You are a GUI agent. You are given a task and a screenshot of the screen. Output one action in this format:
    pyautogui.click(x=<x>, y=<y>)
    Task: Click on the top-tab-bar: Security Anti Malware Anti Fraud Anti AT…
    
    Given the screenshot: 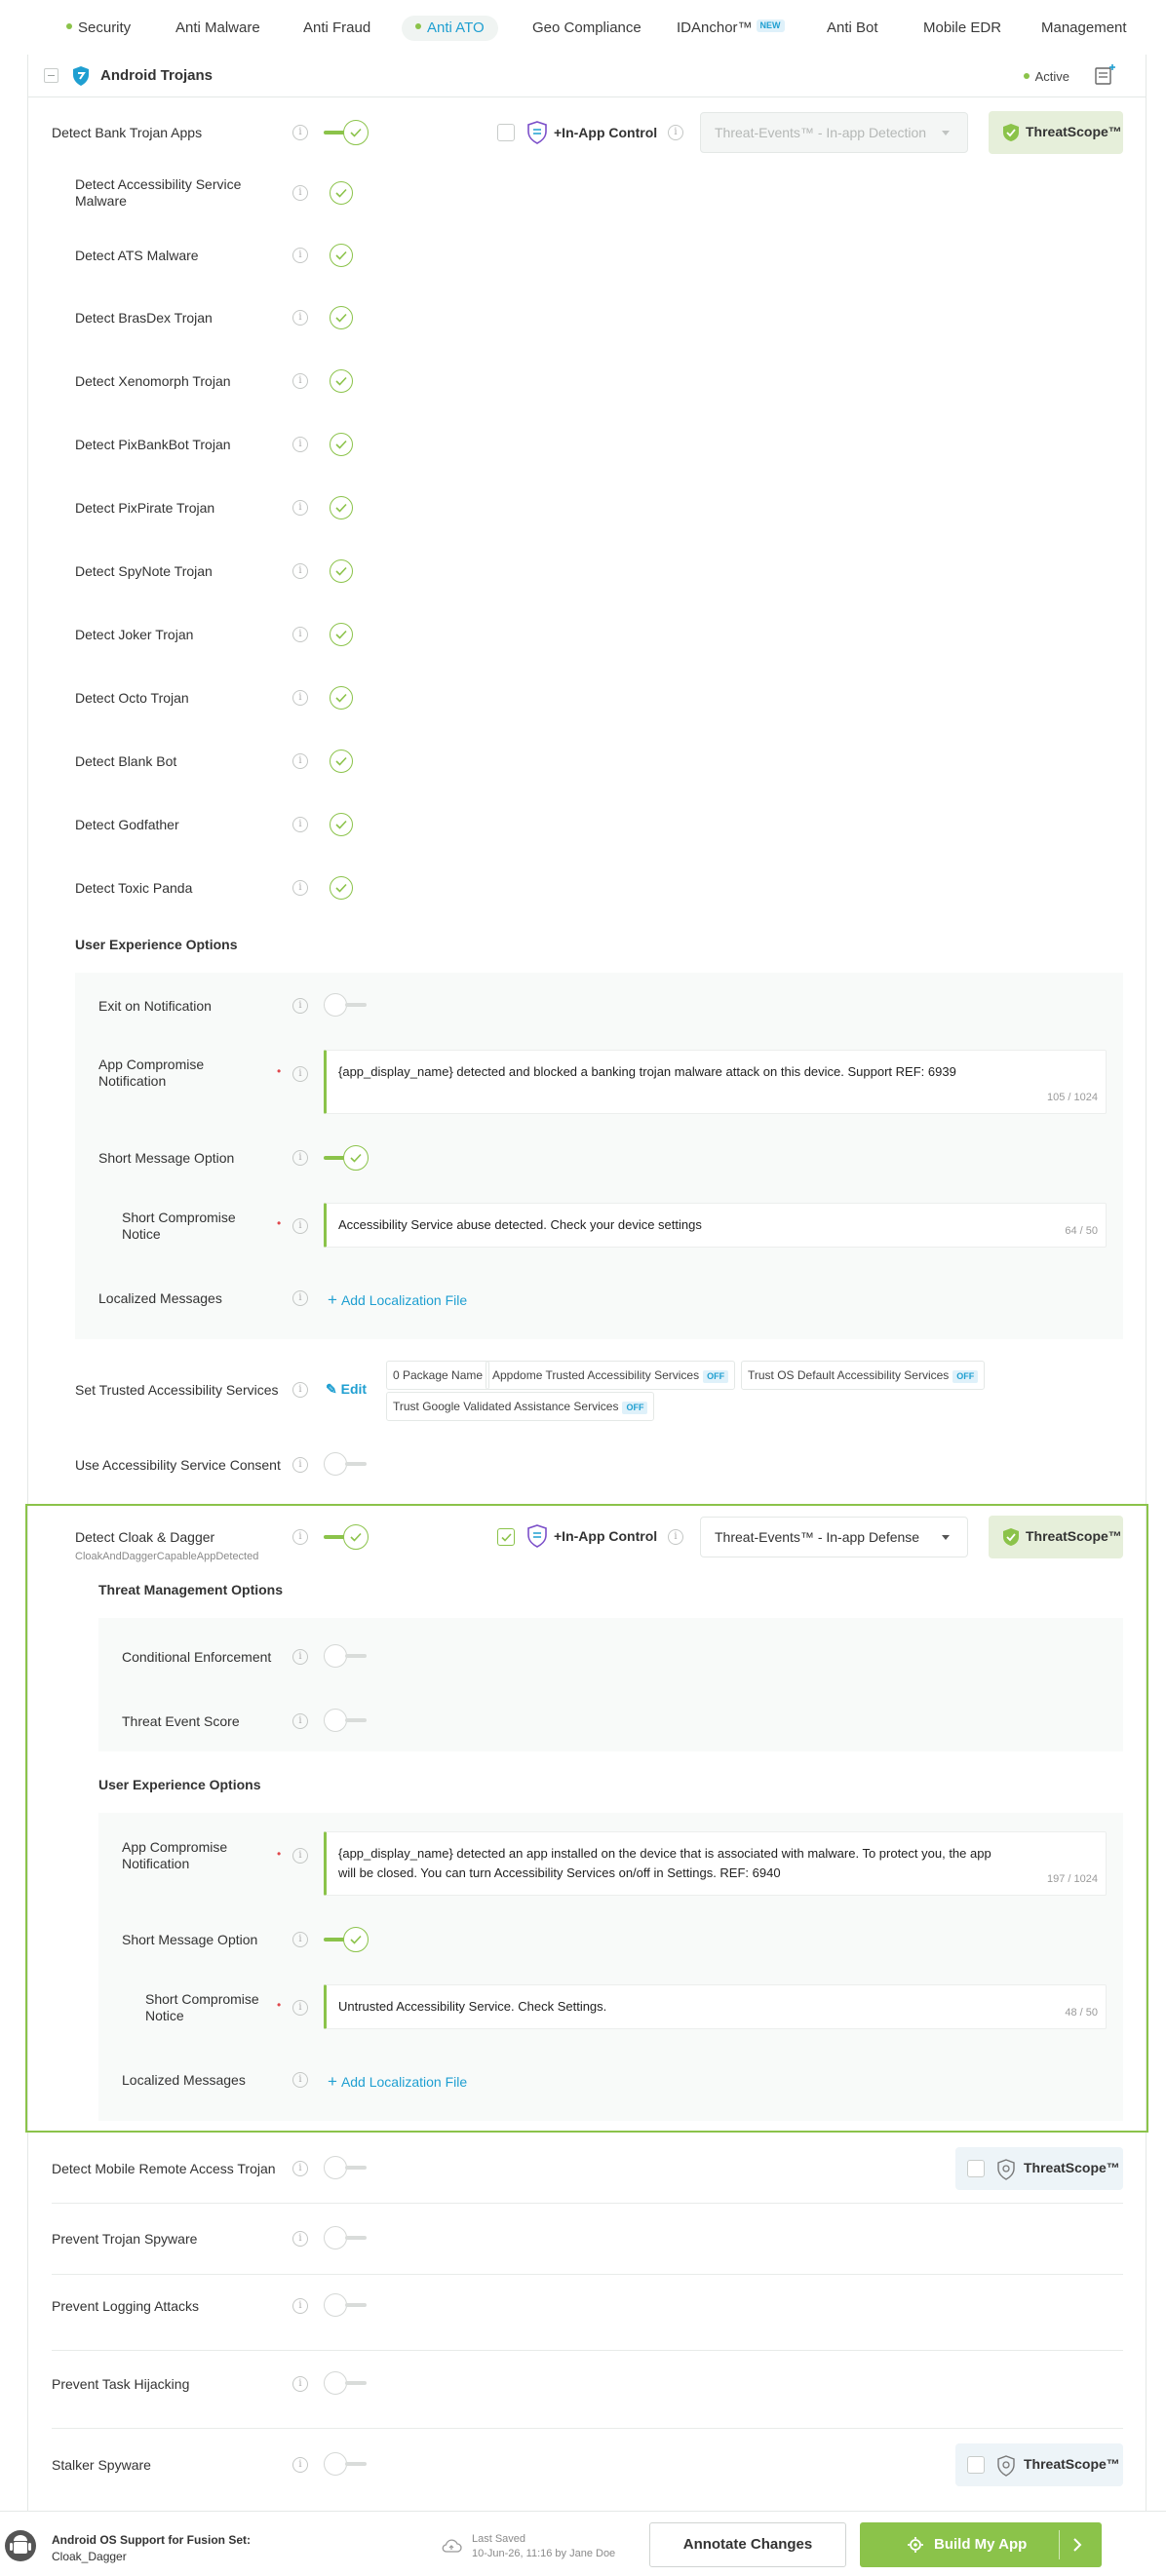 What is the action you would take?
    pyautogui.click(x=583, y=27)
    